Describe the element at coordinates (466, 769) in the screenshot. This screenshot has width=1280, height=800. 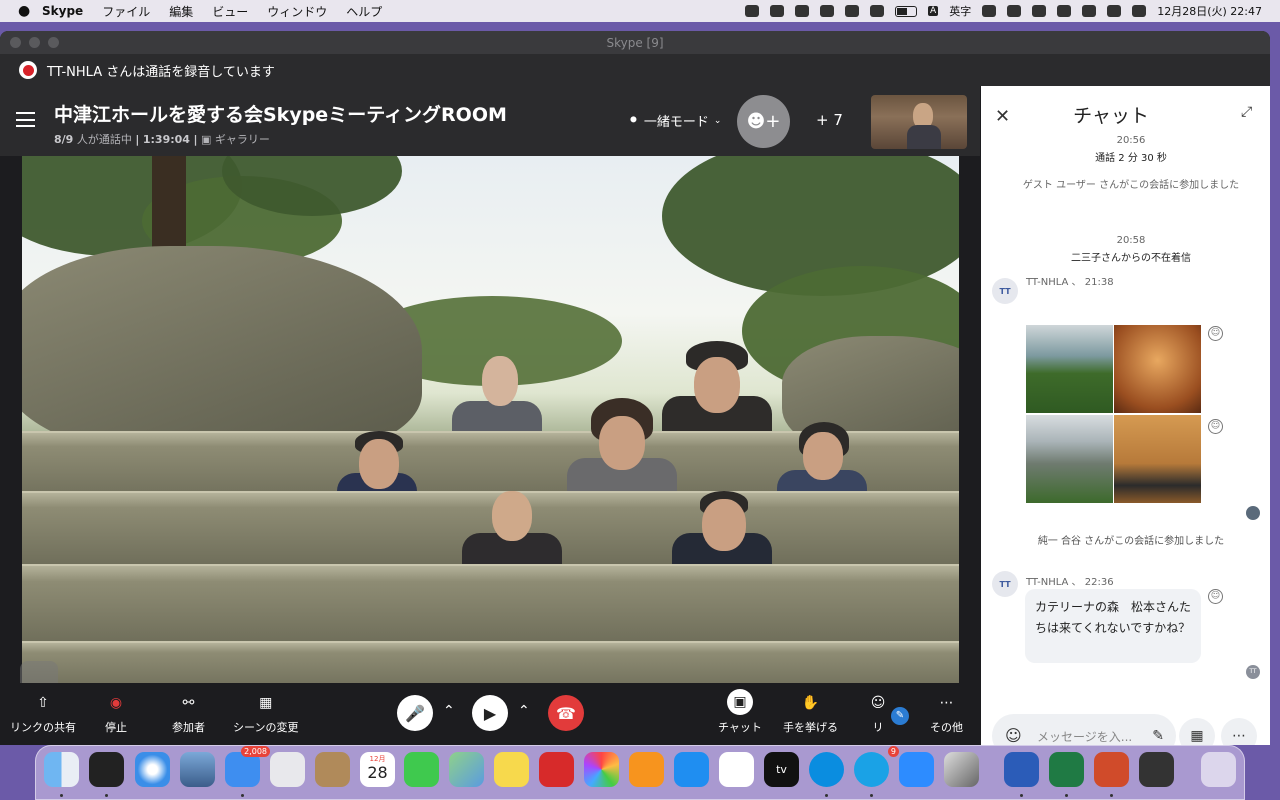
I see `maps-icon` at that location.